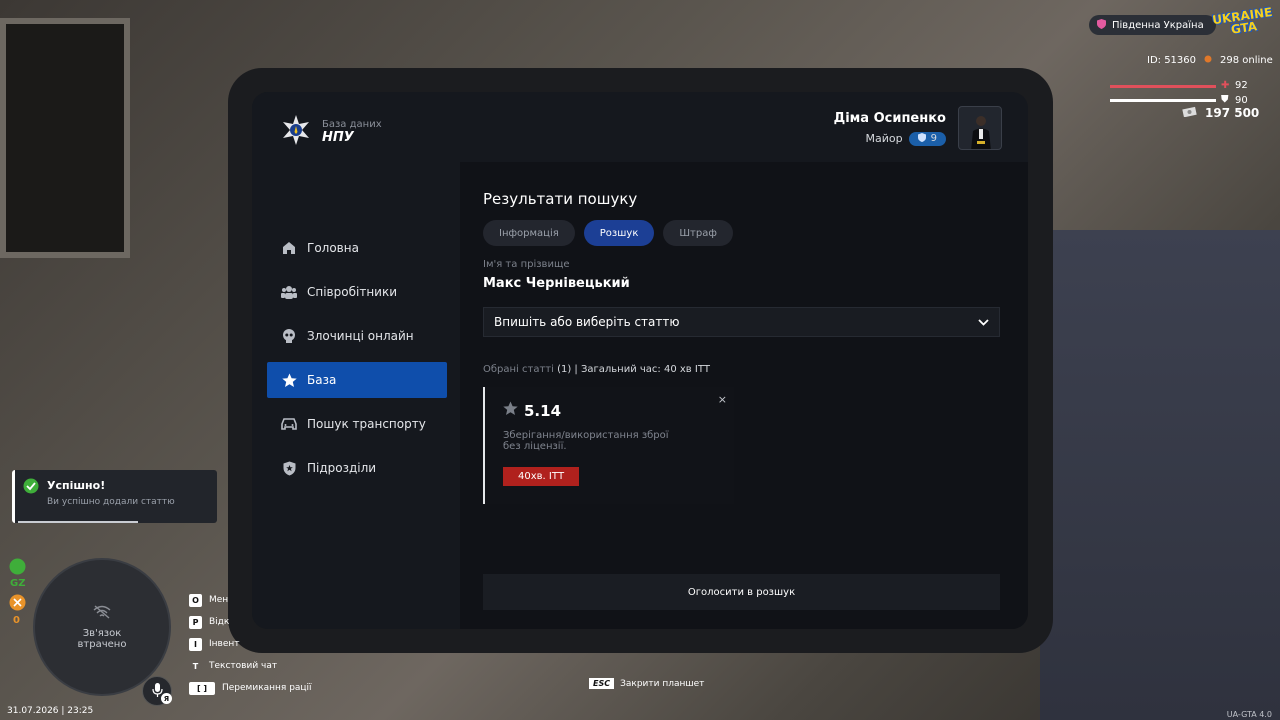 The image size is (1280, 720). I want to click on armor-icon: ⛊, so click(1225, 99).